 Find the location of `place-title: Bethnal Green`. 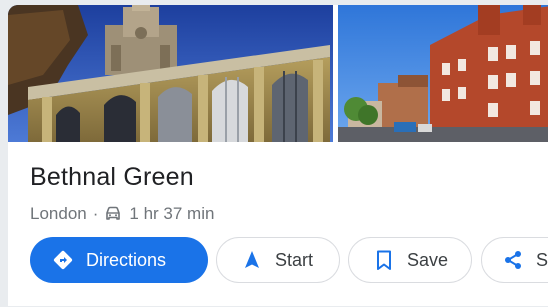

place-title: Bethnal Green is located at coordinates (112, 177).